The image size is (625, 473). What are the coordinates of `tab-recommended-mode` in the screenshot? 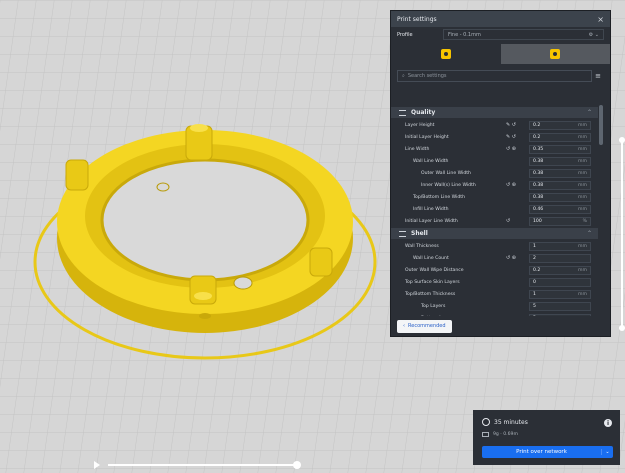 It's located at (446, 54).